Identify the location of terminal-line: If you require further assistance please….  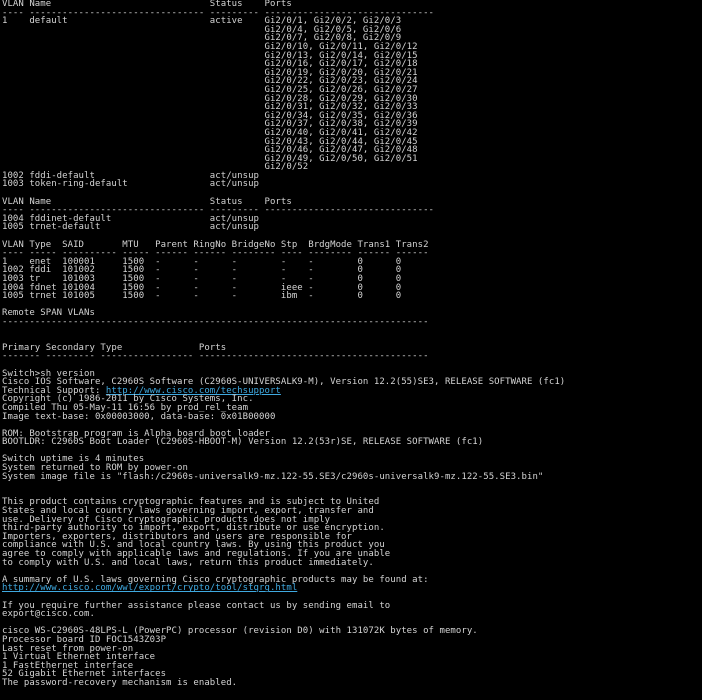
(196, 605).